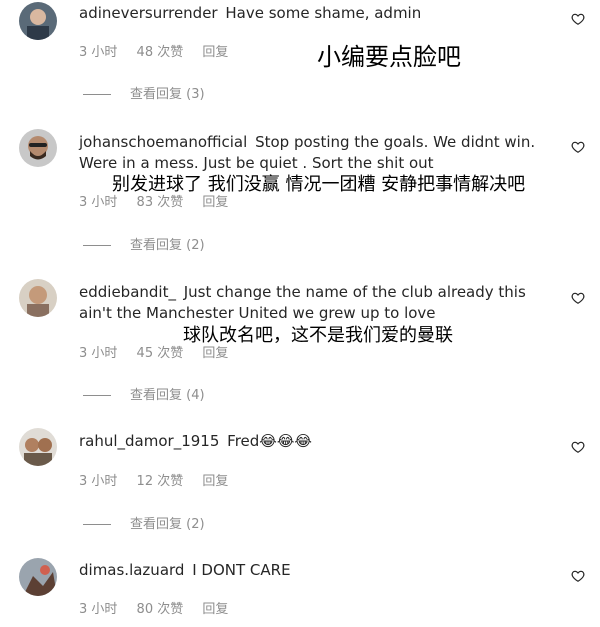 The image size is (600, 627). I want to click on view-replies-label: 查看回复 (3), so click(167, 94).